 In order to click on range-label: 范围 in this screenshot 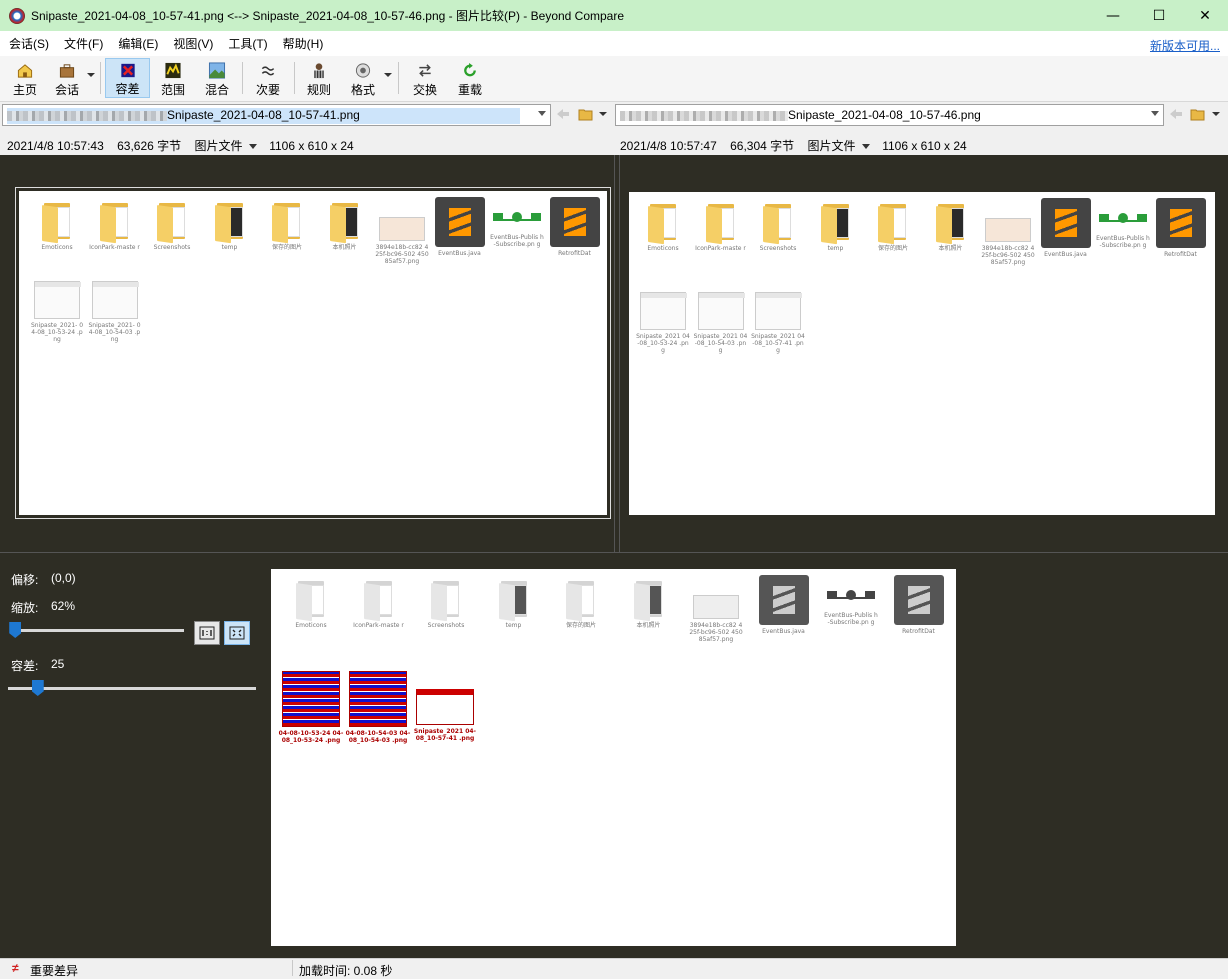, I will do `click(172, 90)`.